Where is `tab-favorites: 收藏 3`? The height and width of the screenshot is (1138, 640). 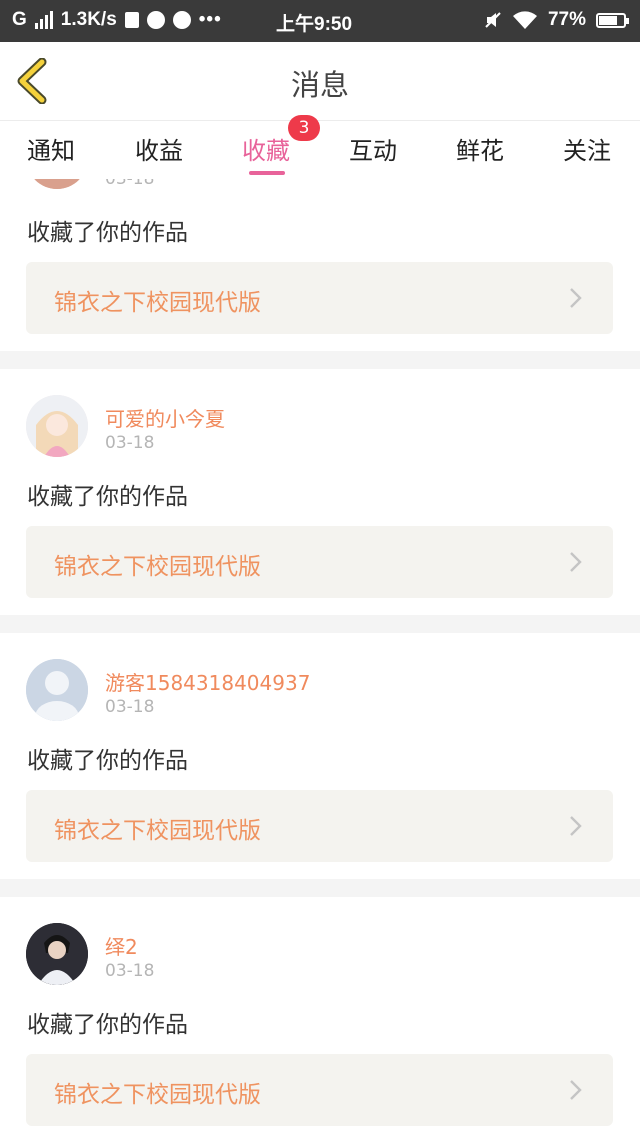
tab-favorites: 收藏 3 is located at coordinates (281, 145).